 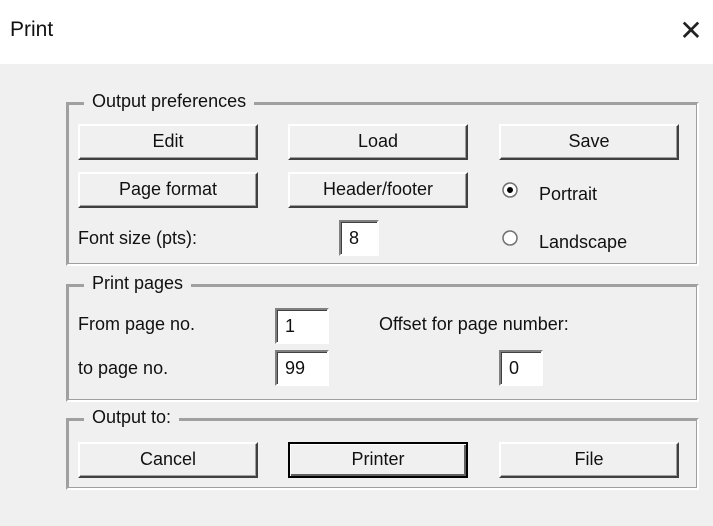 What do you see at coordinates (359, 238) in the screenshot?
I see `font-size-input: 8` at bounding box center [359, 238].